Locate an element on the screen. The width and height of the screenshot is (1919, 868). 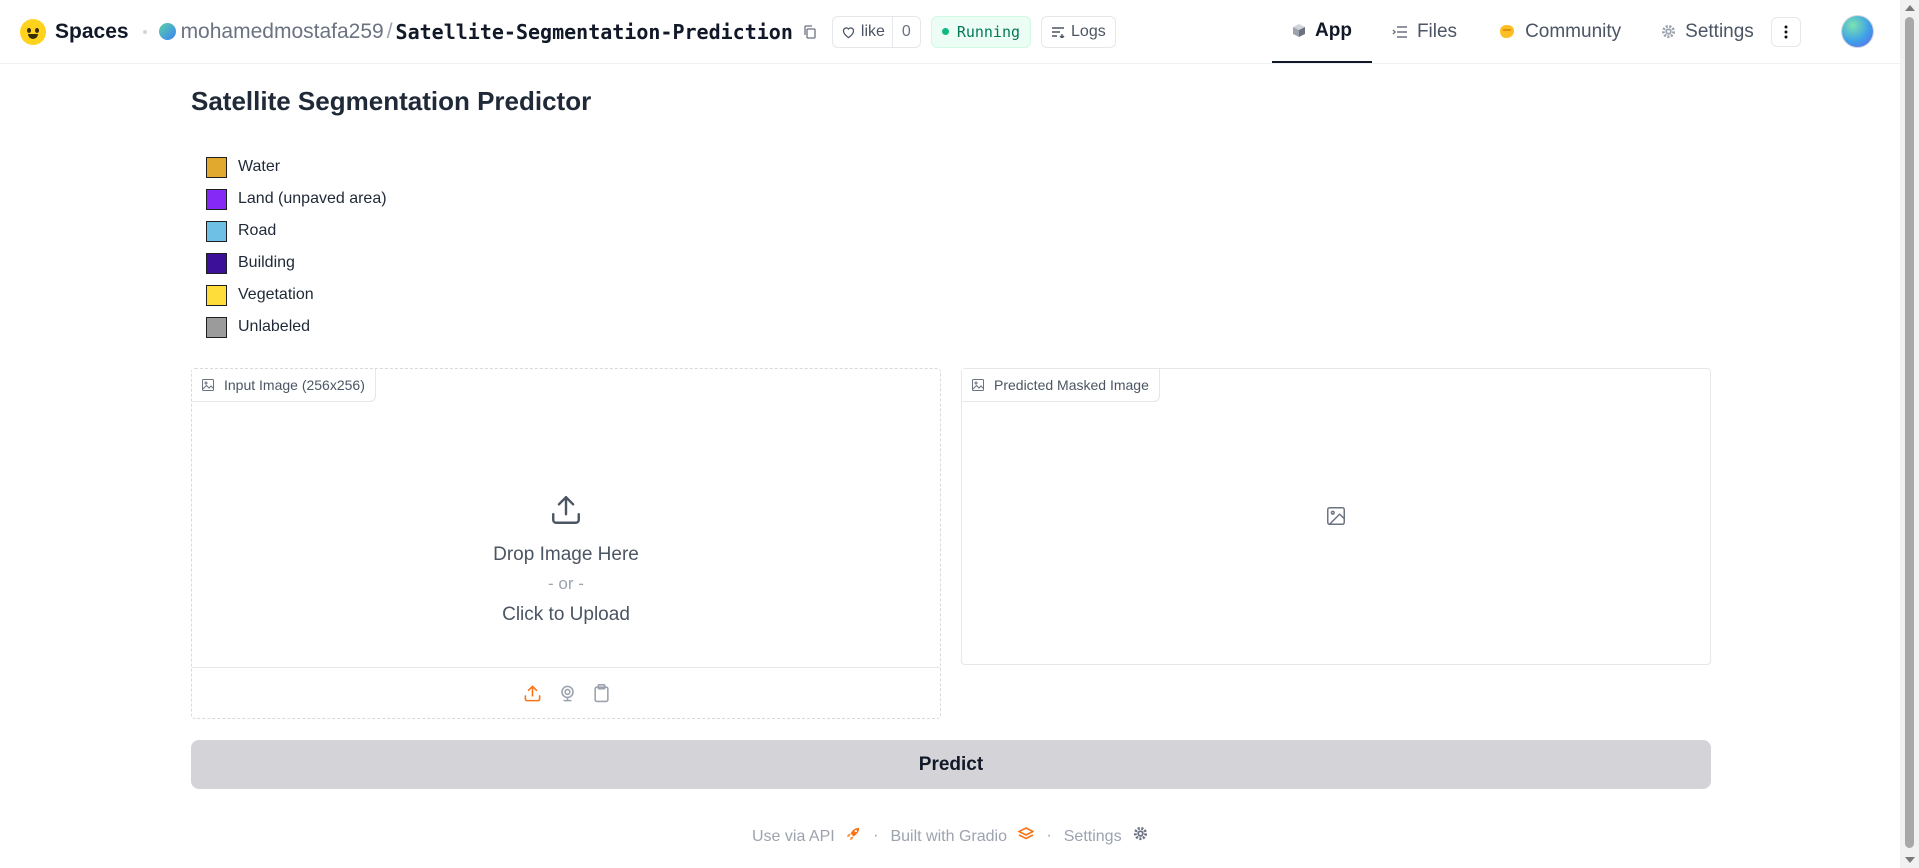
space-tabs: App Files Community Settings is located at coordinates (1523, 31).